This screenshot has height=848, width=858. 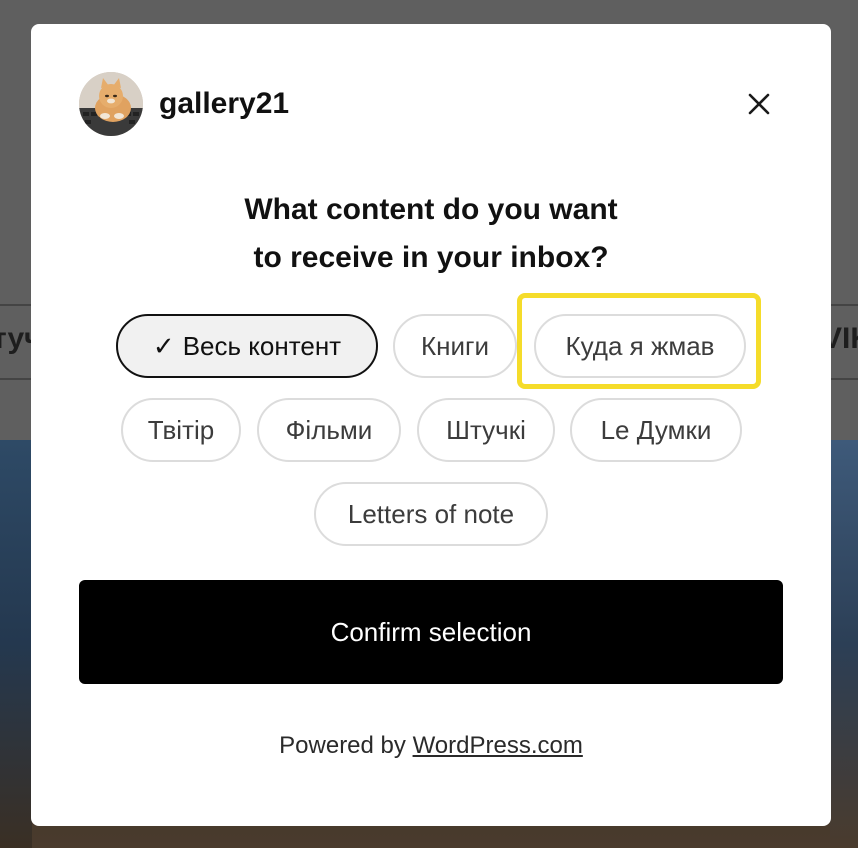 I want to click on category-chip-twitter: Твітір, so click(x=181, y=430).